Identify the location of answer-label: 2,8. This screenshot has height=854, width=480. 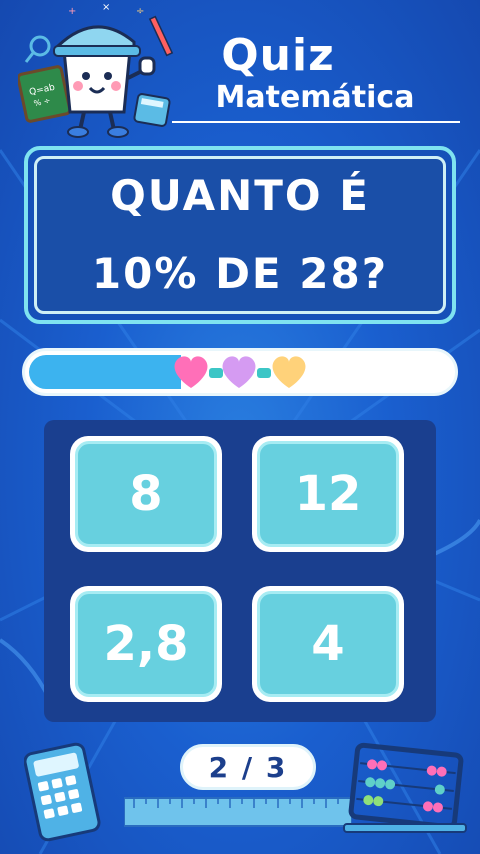
(146, 644).